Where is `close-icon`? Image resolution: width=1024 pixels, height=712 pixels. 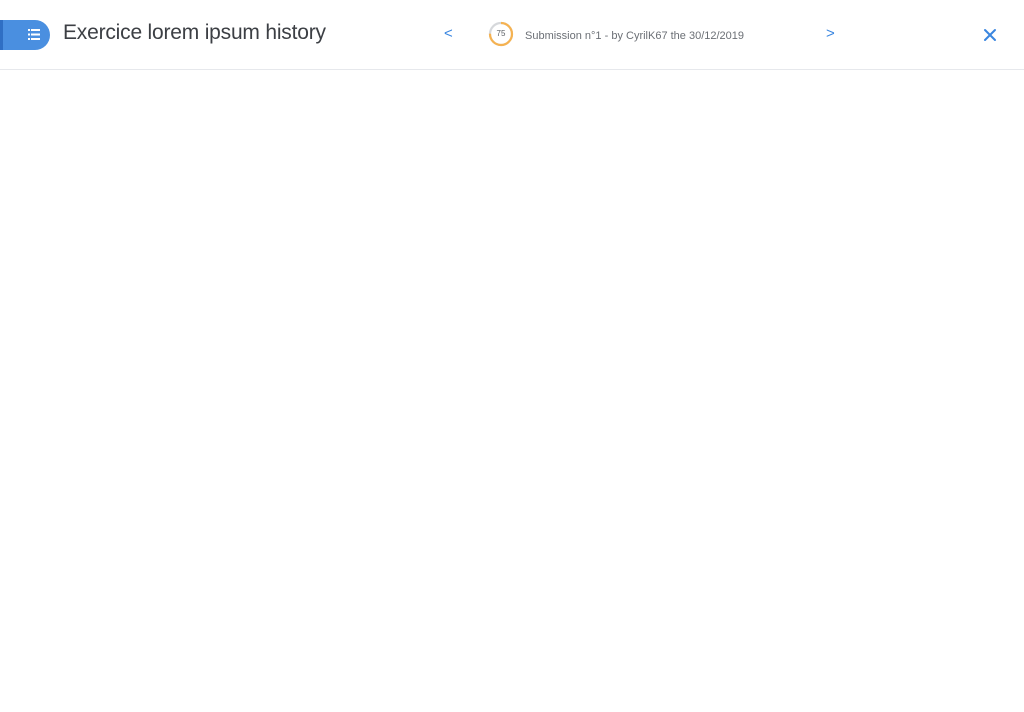
close-icon is located at coordinates (990, 35).